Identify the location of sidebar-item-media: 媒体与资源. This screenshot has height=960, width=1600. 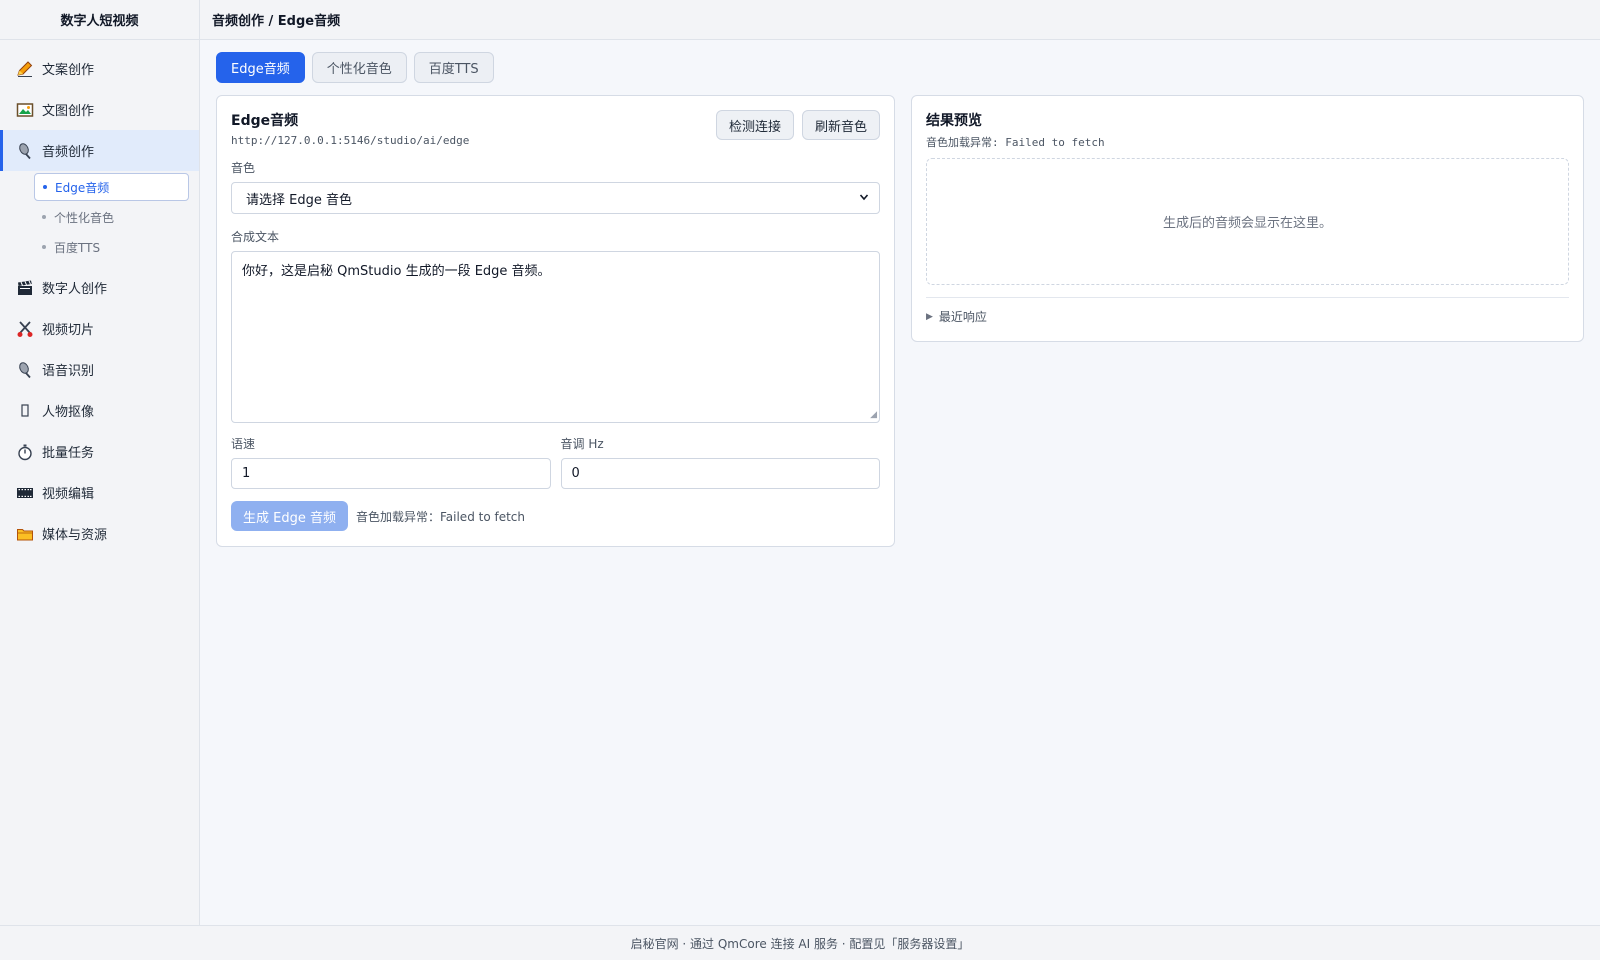
(99, 533).